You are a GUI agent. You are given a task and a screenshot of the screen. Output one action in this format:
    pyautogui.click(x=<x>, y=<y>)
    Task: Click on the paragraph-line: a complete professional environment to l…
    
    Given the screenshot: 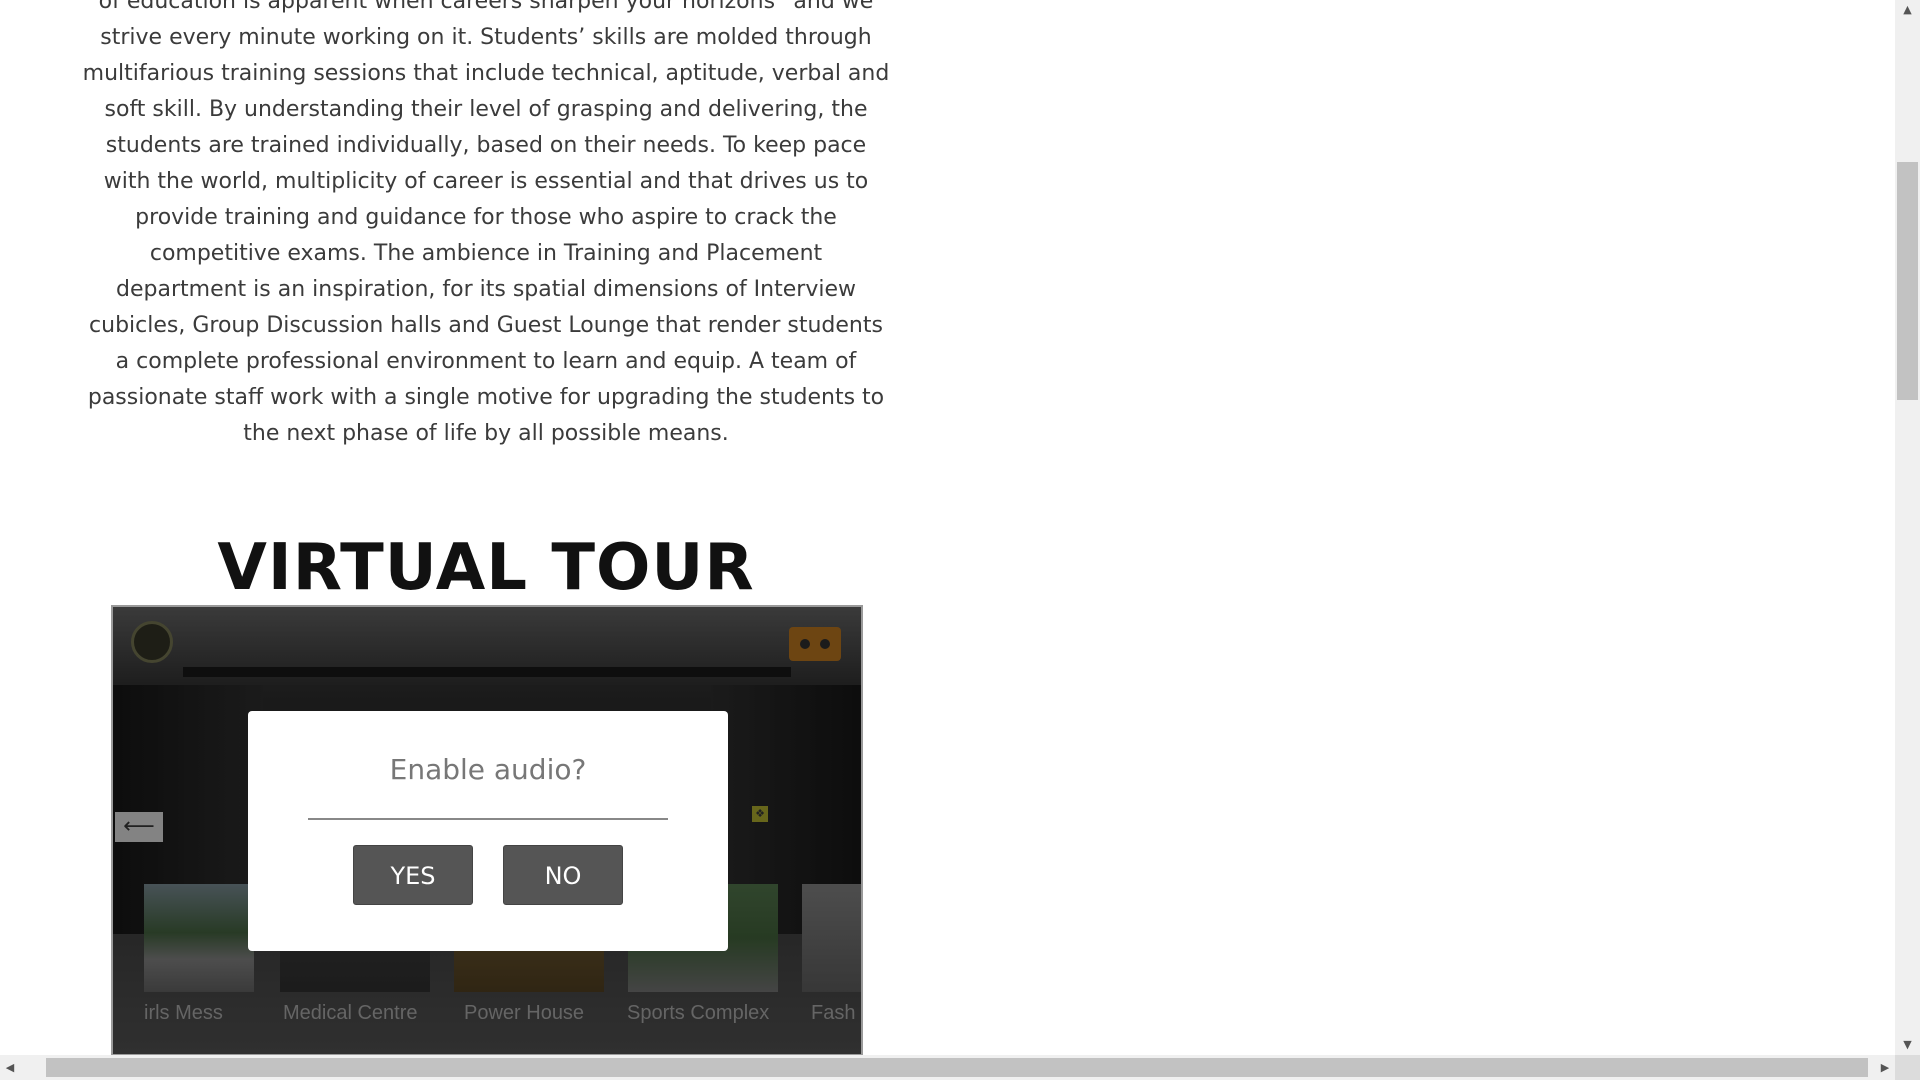 What is the action you would take?
    pyautogui.click(x=486, y=361)
    